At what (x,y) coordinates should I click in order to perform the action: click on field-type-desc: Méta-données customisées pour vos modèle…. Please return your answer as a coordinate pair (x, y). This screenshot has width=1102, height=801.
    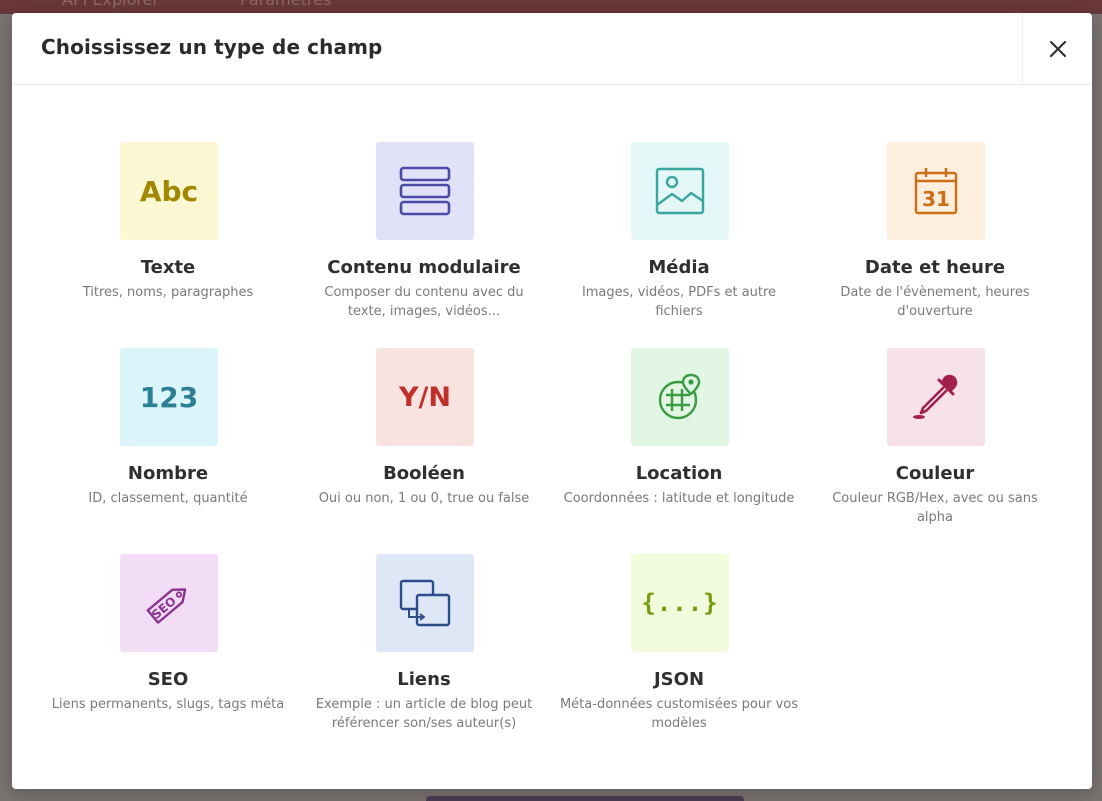
    Looking at the image, I should click on (679, 714).